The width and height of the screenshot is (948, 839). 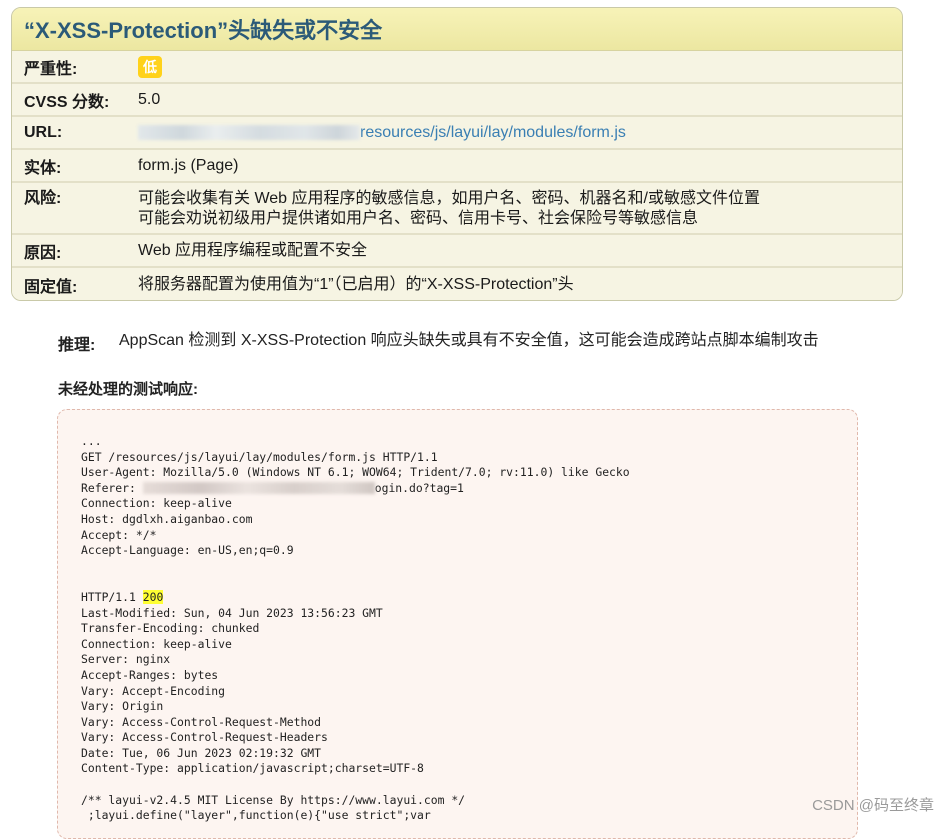 I want to click on reasoning-label: 推理:, so click(x=88, y=343).